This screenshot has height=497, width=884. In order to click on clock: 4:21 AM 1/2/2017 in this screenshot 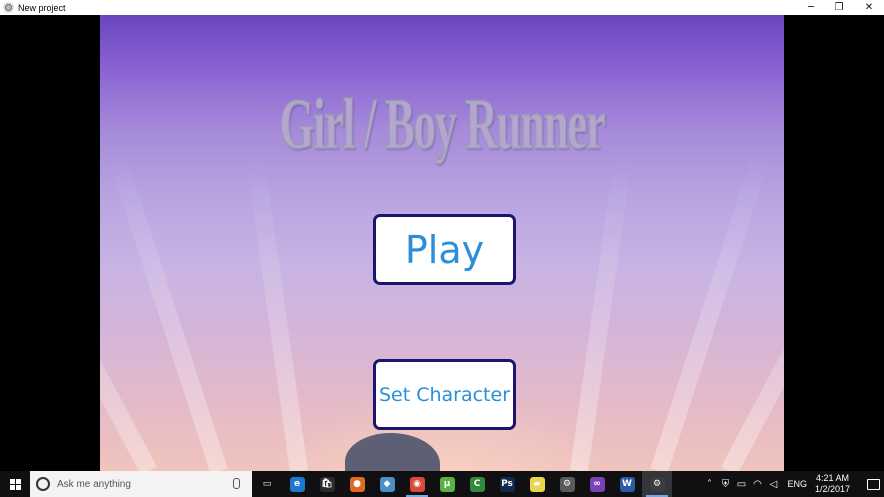, I will do `click(832, 484)`.